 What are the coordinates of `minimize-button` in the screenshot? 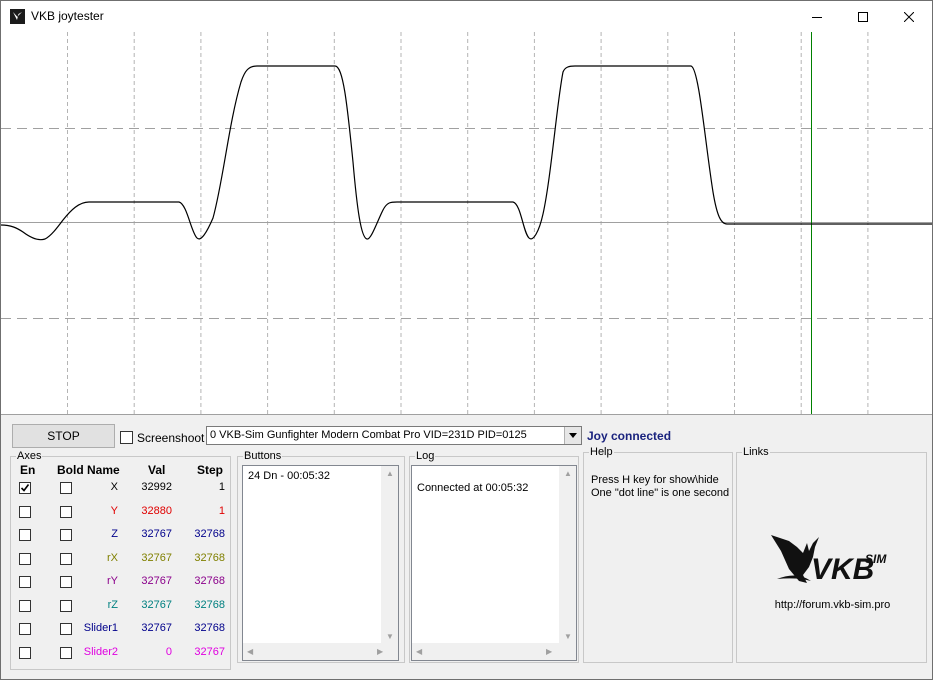 It's located at (817, 16).